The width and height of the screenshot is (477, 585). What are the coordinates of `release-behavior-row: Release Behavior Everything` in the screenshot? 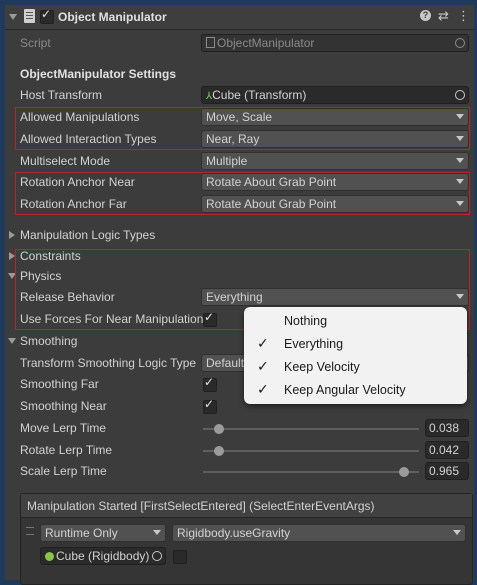 It's located at (239, 297).